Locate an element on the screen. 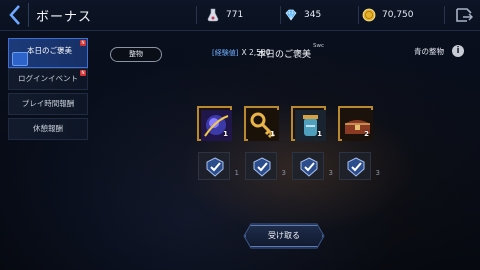  sidebar-item-label: 本日のご褒美 is located at coordinates (49, 50).